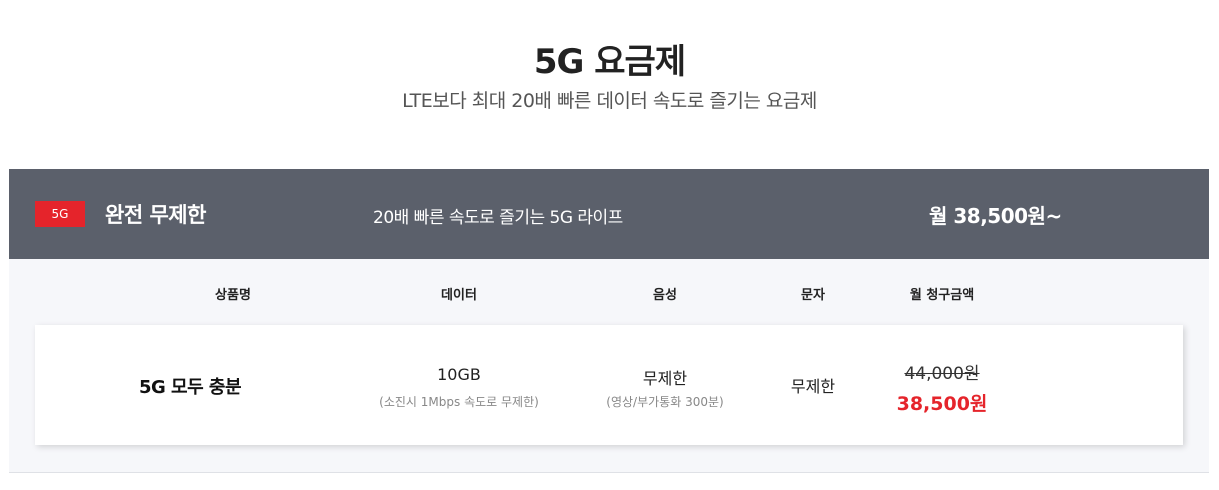 This screenshot has width=1219, height=490. Describe the element at coordinates (813, 295) in the screenshot. I see `column-header-sms: 문자` at that location.